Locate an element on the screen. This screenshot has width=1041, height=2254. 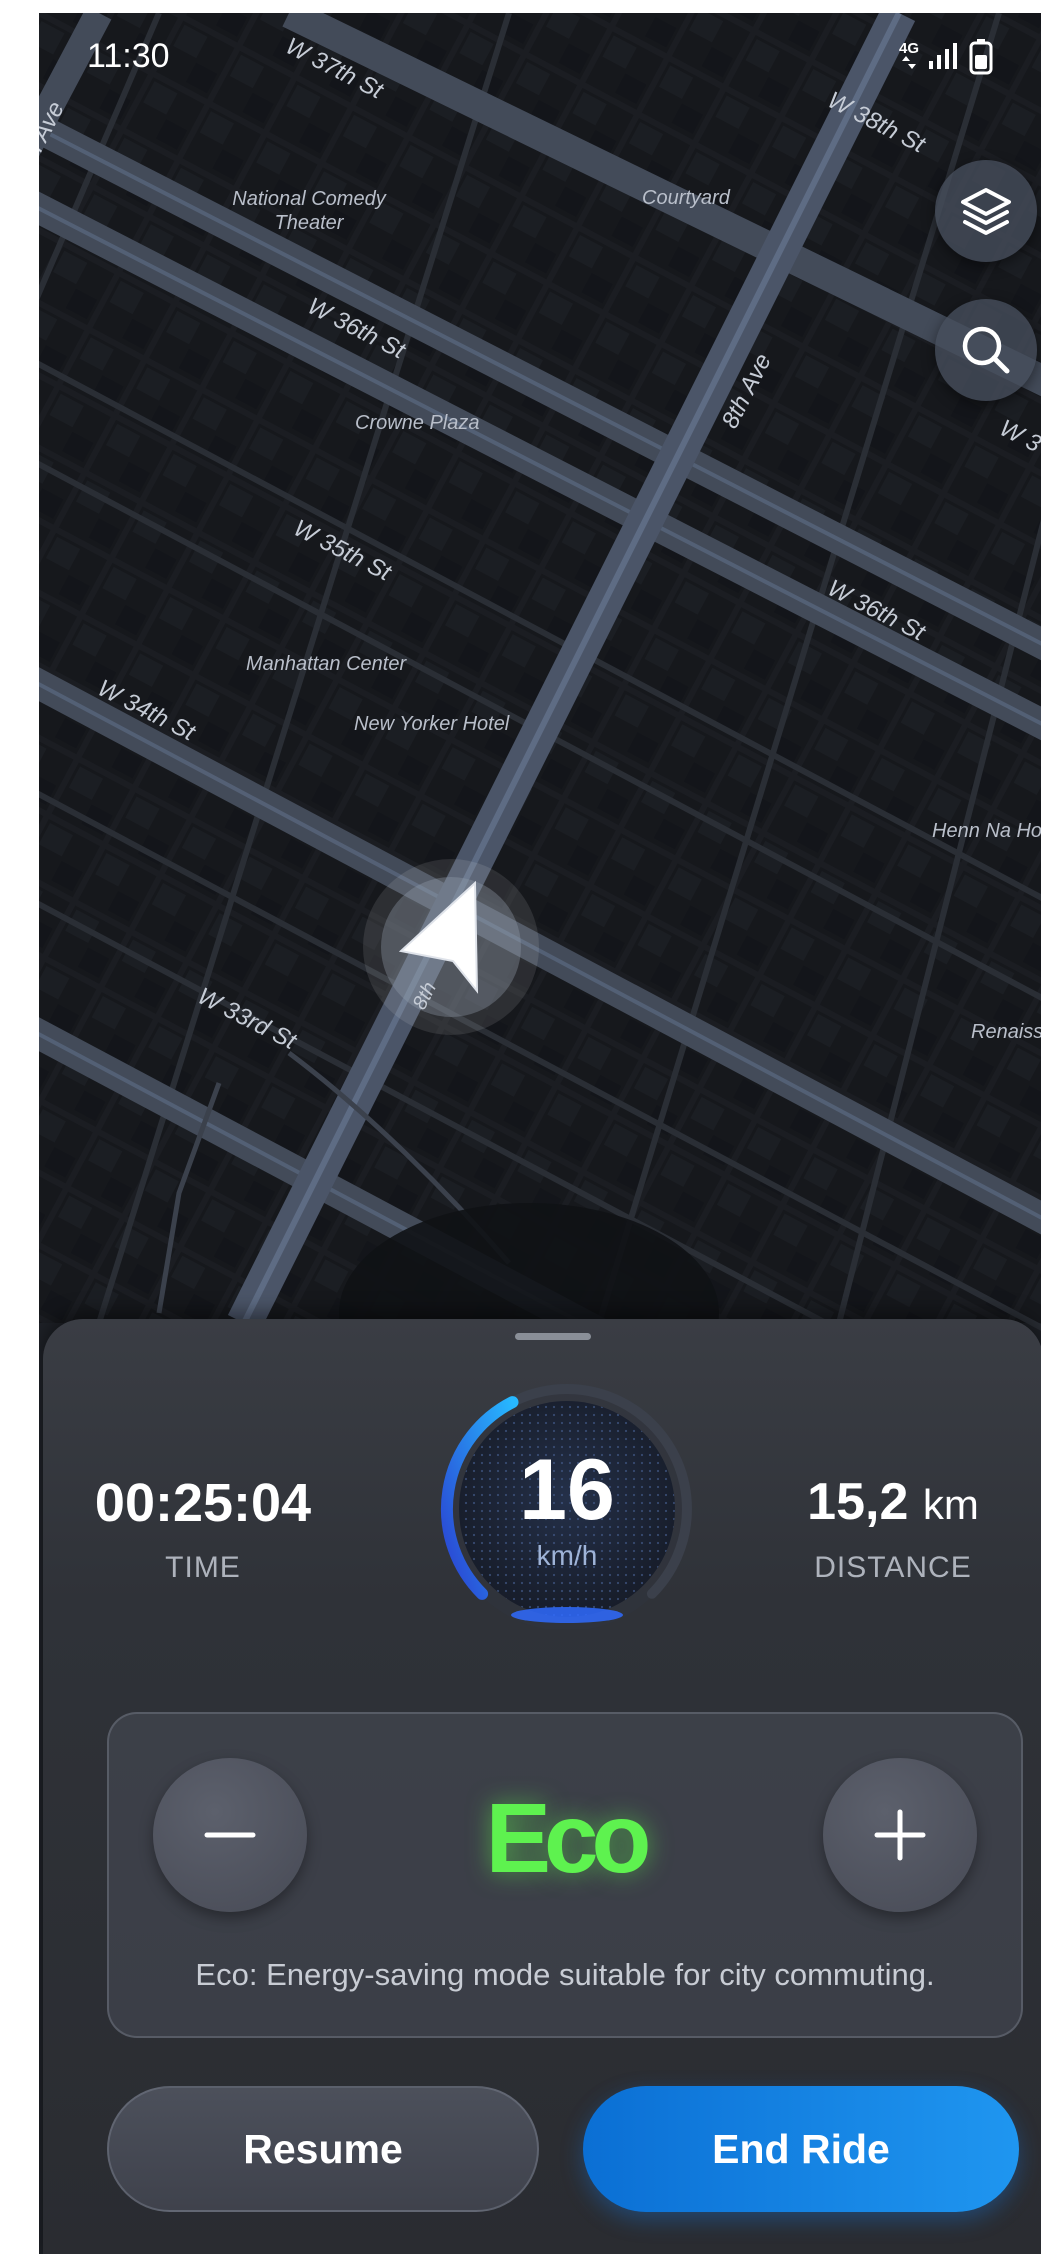
distance-unit: km is located at coordinates (950, 1504).